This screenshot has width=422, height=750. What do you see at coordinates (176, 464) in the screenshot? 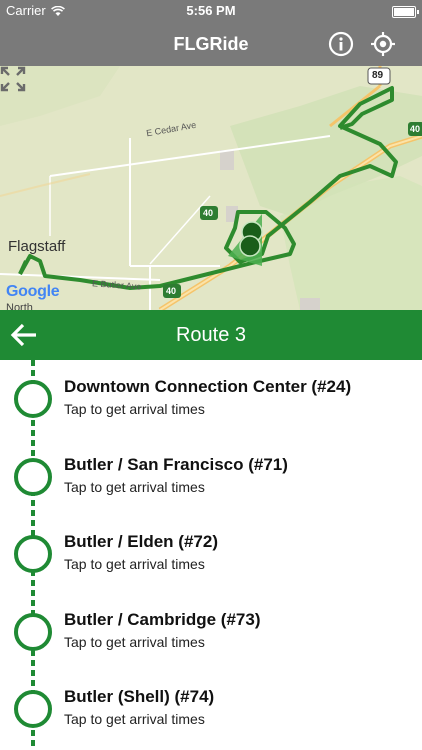
I see `stop-name: Butler / San Francisco (#71)` at bounding box center [176, 464].